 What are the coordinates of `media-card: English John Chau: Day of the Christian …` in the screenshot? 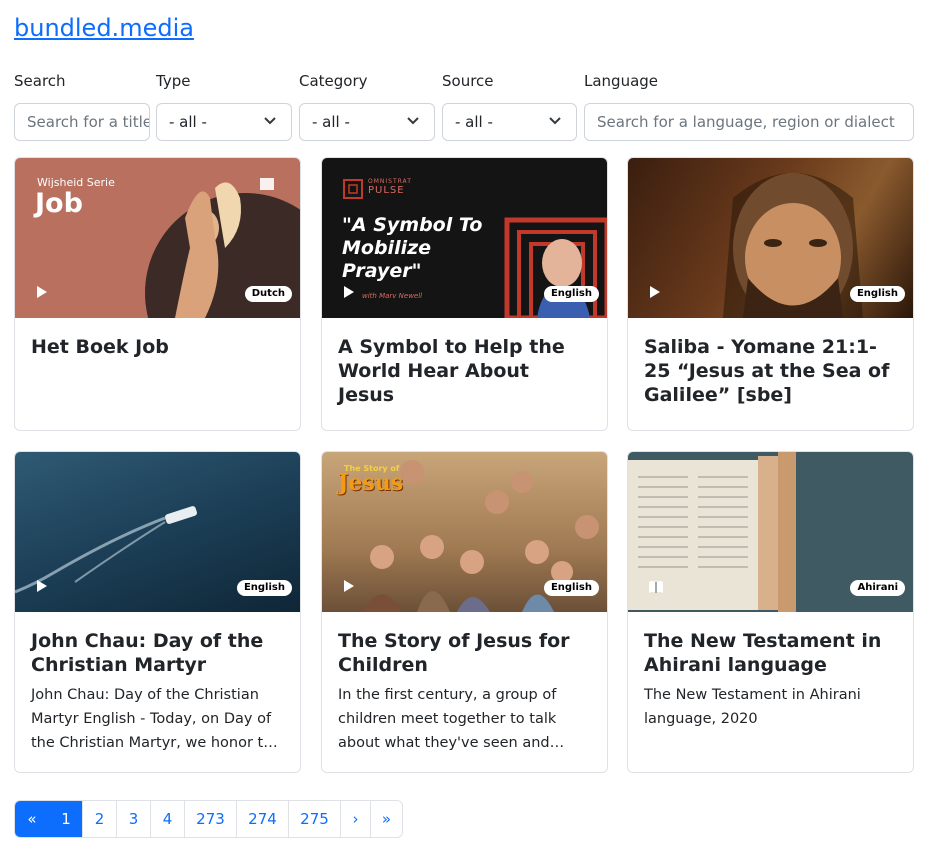 It's located at (157, 612).